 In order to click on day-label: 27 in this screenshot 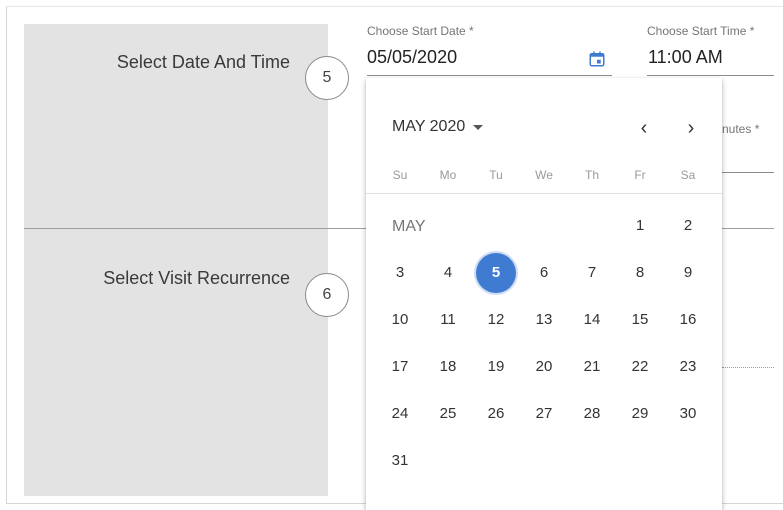, I will do `click(544, 413)`.